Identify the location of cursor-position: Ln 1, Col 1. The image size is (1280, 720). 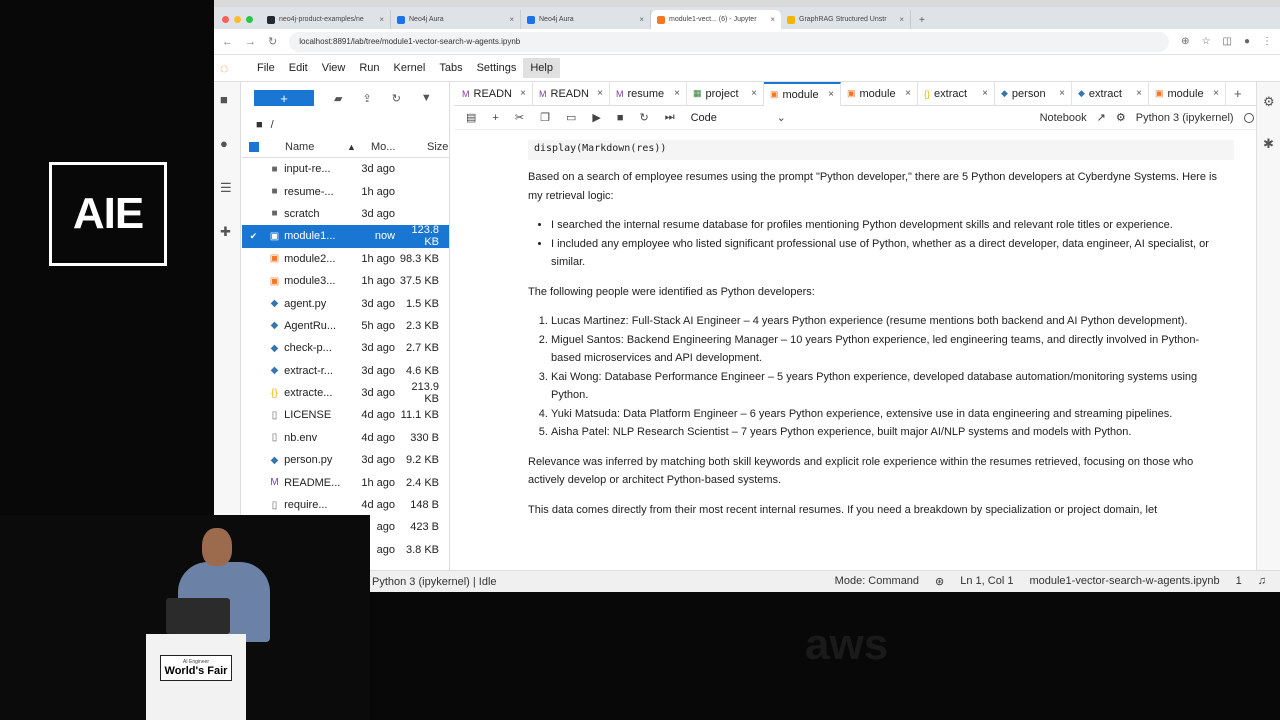
(986, 581).